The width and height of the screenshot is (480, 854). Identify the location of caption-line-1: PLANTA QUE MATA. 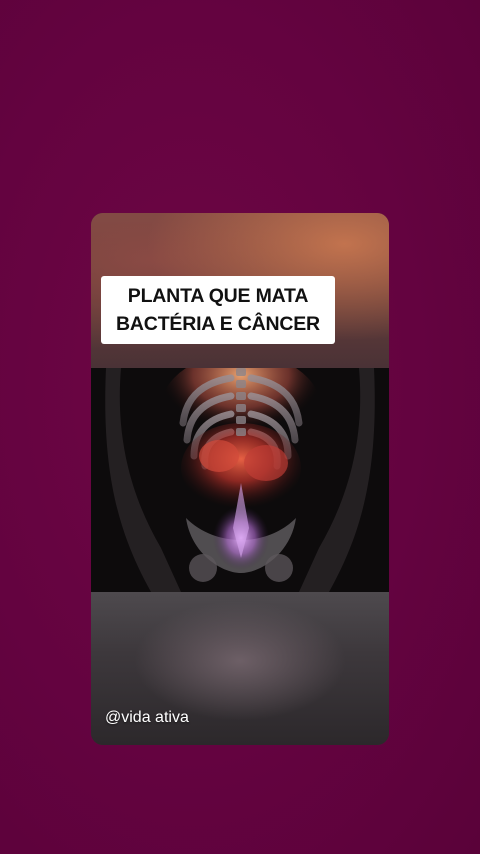
(218, 296).